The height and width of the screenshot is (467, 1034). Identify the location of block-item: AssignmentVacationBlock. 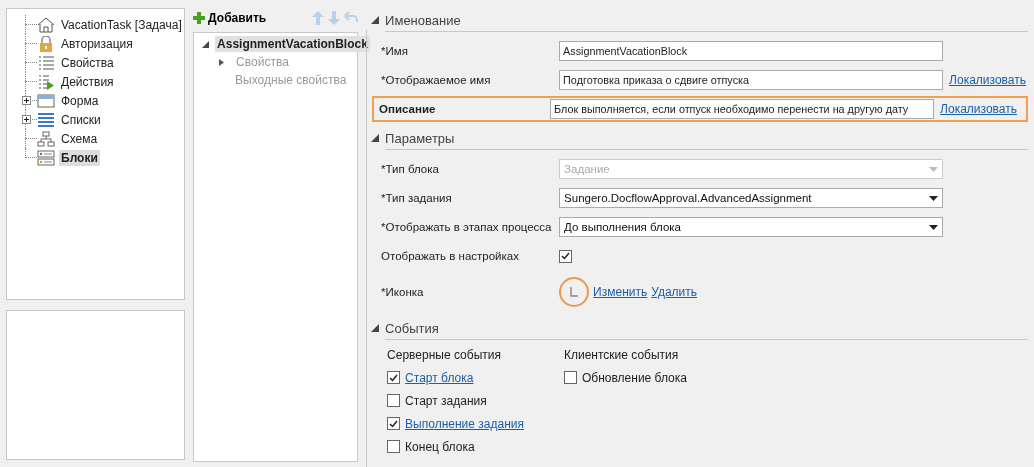
(292, 44).